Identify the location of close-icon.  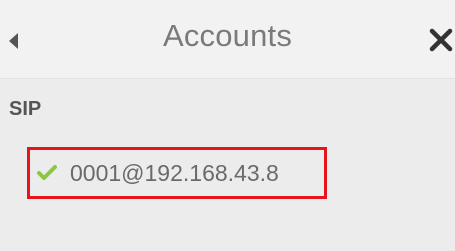
(441, 40).